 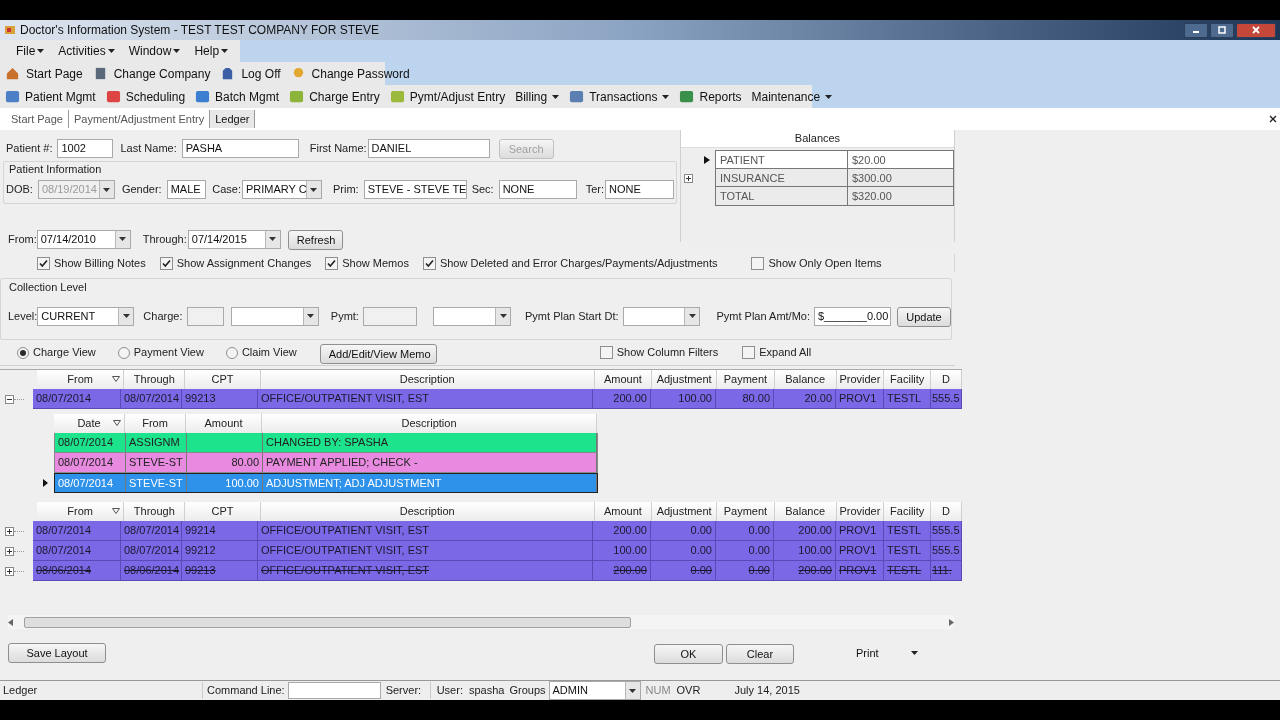 I want to click on close-icon, so click(x=1273, y=119).